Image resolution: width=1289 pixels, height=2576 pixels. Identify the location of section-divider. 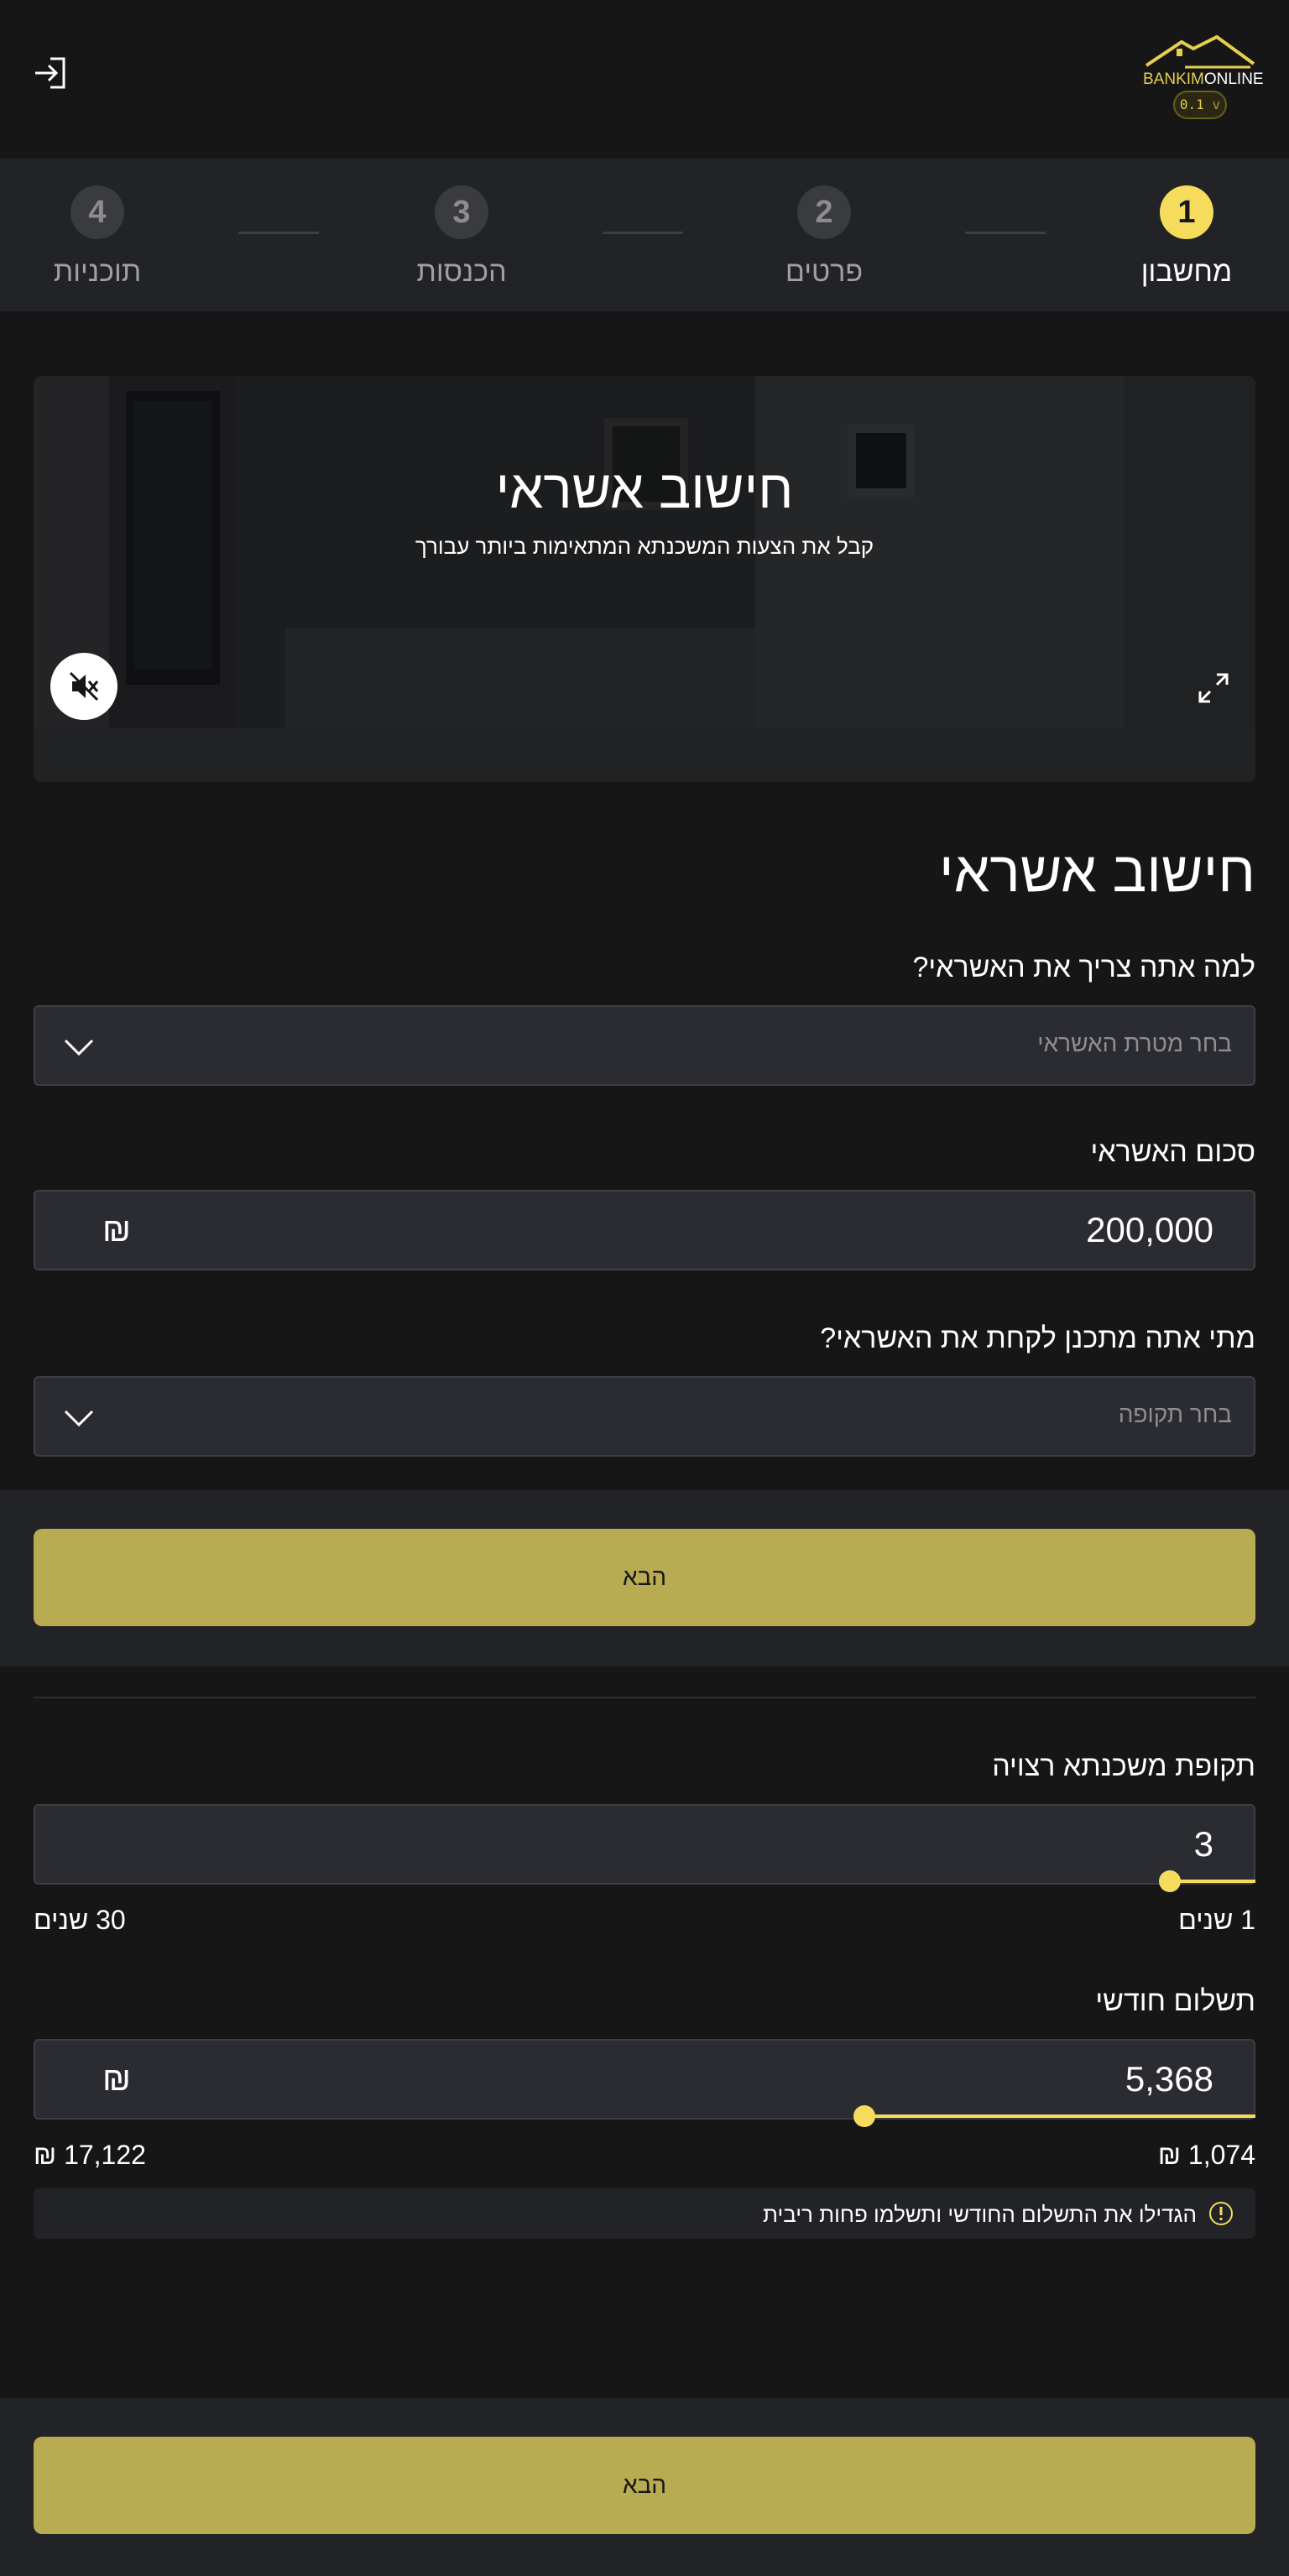
(644, 1697).